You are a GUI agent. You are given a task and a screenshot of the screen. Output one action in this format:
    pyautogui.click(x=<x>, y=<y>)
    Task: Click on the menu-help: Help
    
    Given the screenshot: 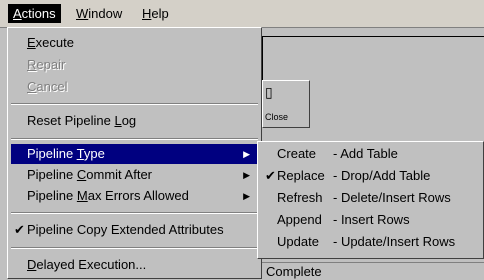 What is the action you would take?
    pyautogui.click(x=155, y=13)
    